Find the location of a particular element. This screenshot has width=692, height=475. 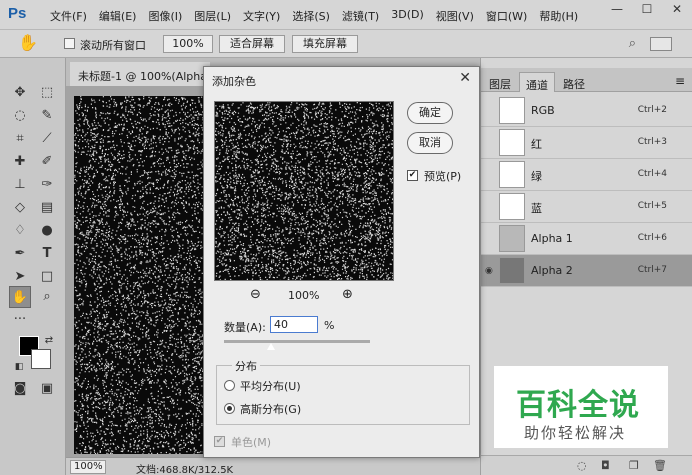

rectangle-tool-icon: □ is located at coordinates (47, 277).